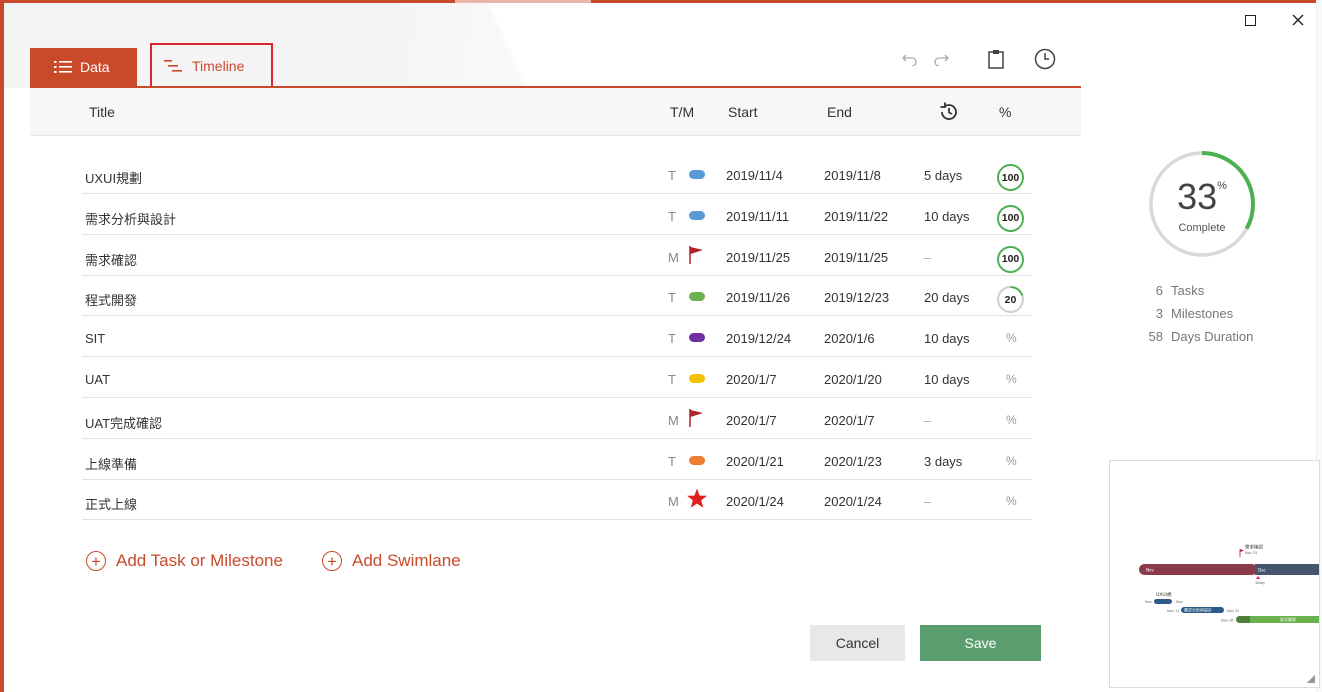 The height and width of the screenshot is (692, 1322). What do you see at coordinates (857, 643) in the screenshot?
I see `cancel-button: Cancel` at bounding box center [857, 643].